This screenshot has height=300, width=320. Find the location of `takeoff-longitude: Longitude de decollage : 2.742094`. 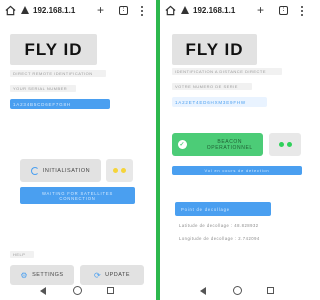

takeoff-longitude: Longitude de decollage : 2.742094 is located at coordinates (219, 238).